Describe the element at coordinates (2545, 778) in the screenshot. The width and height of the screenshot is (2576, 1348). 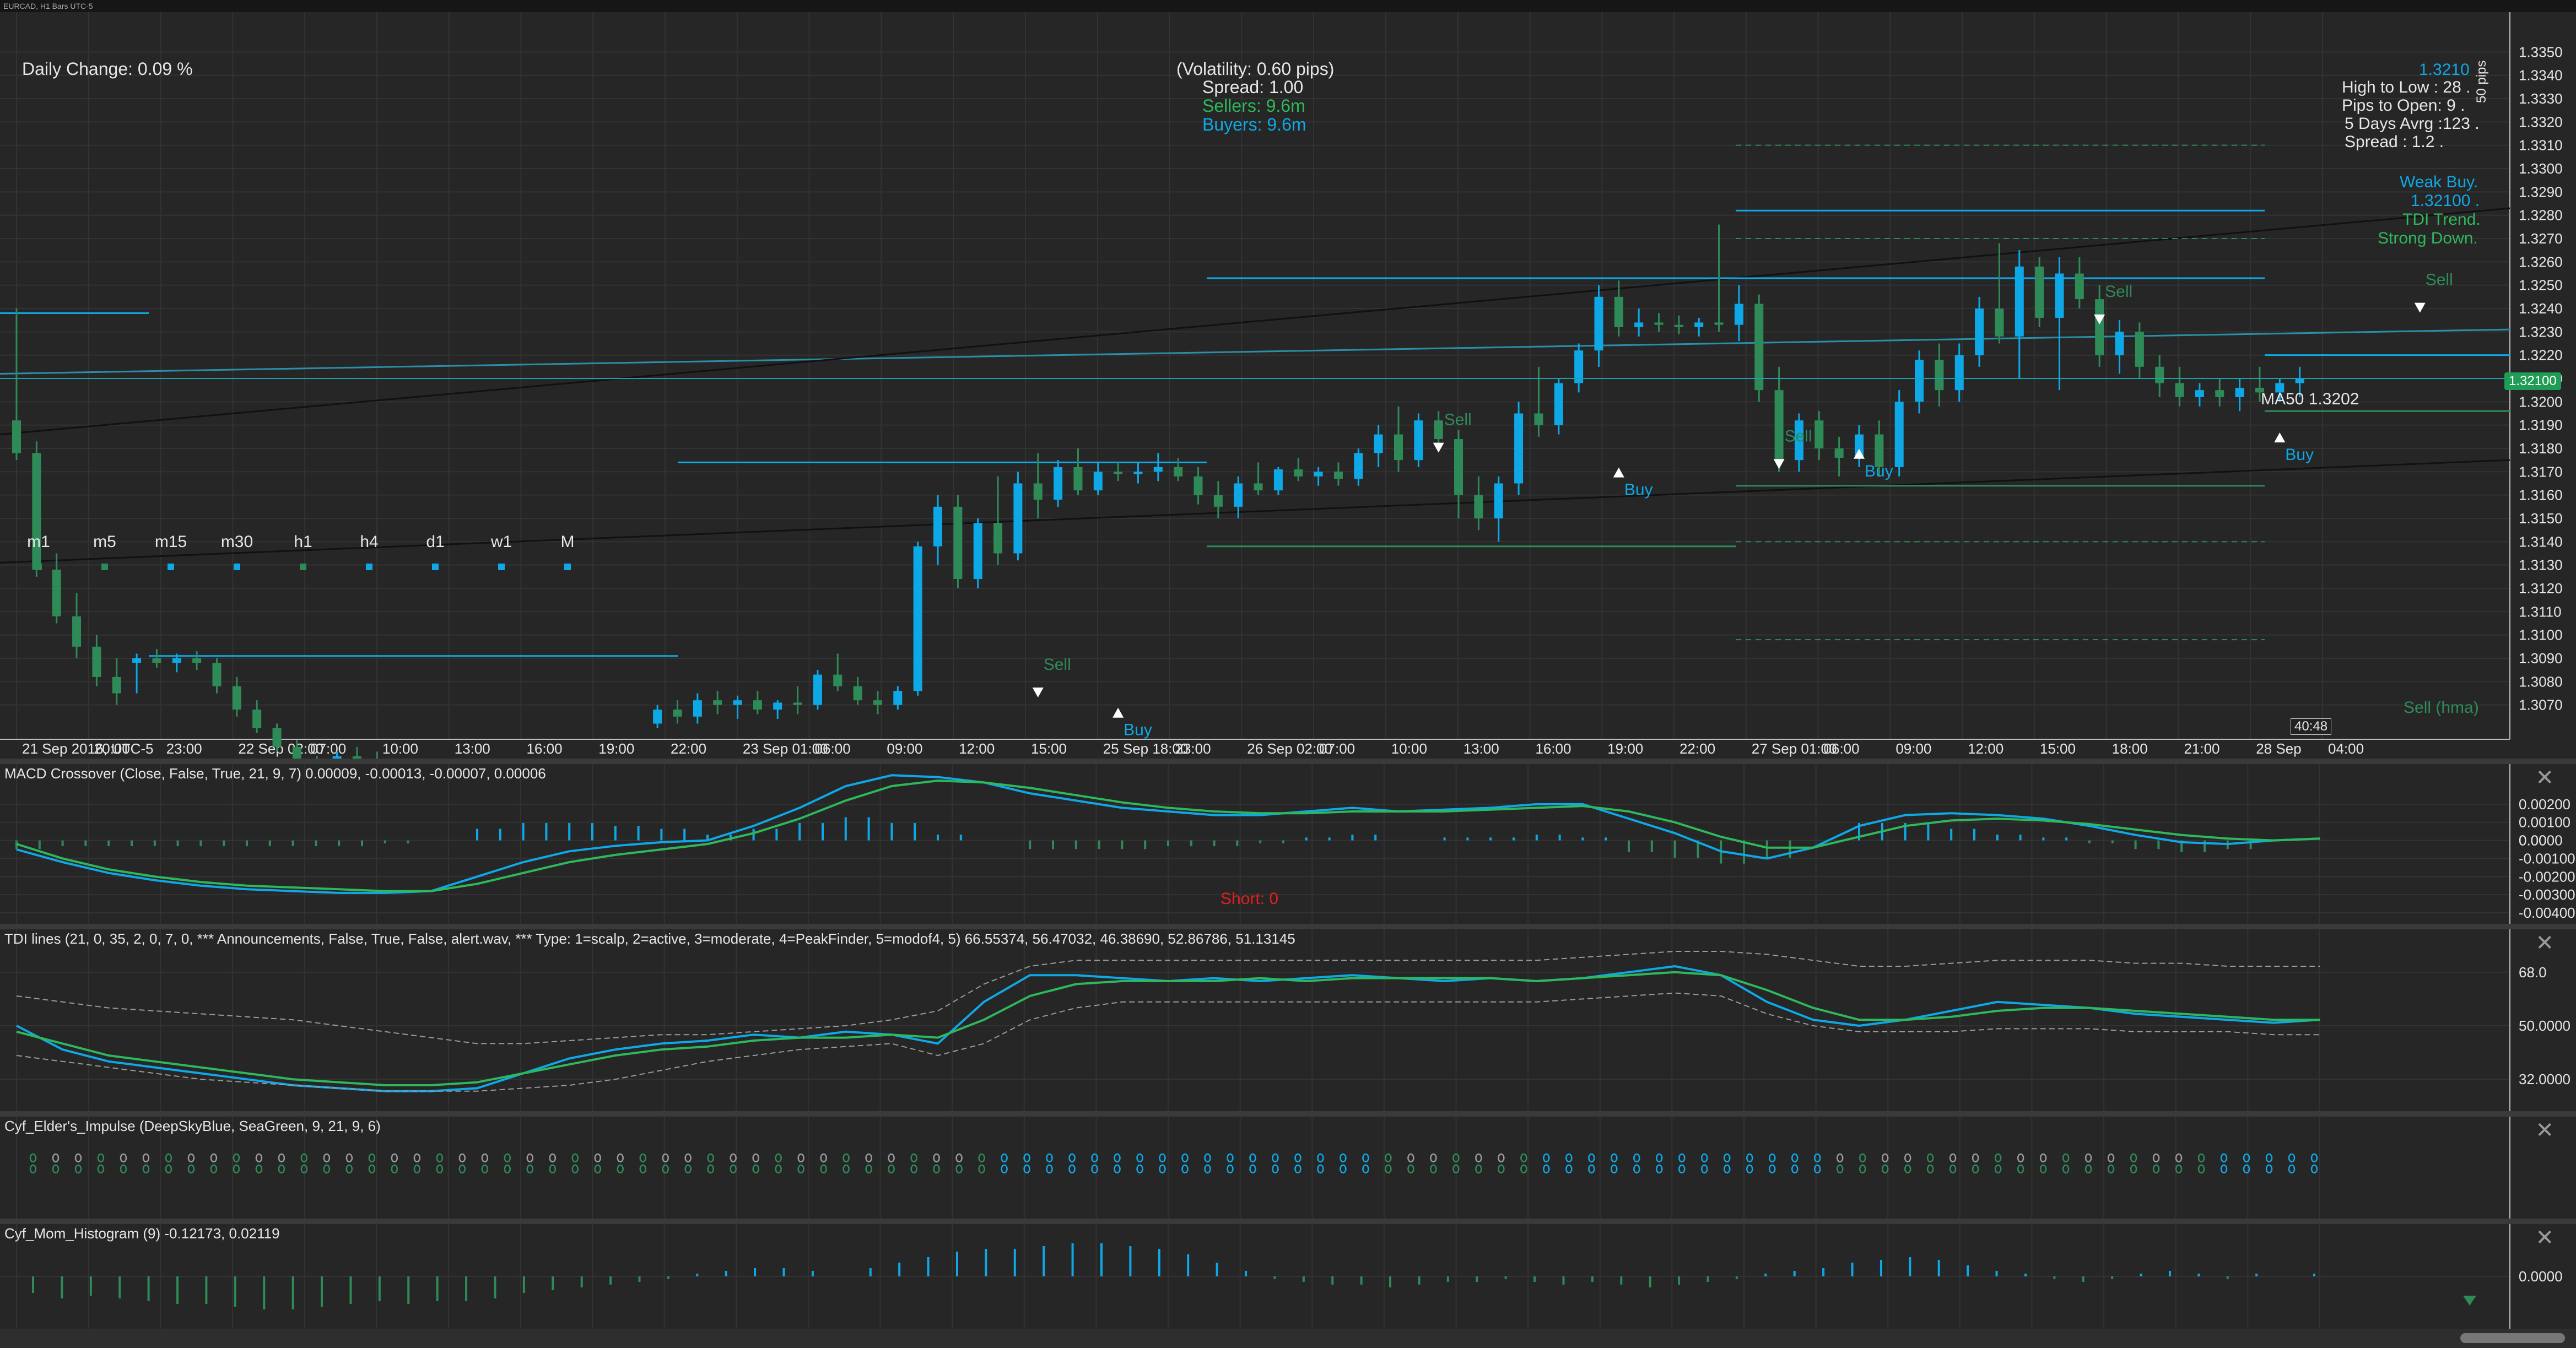
I see `close-macd-icon: ✕` at that location.